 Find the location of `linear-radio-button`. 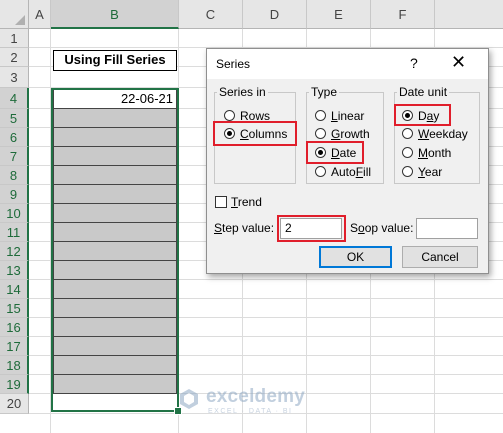

linear-radio-button is located at coordinates (320, 115).